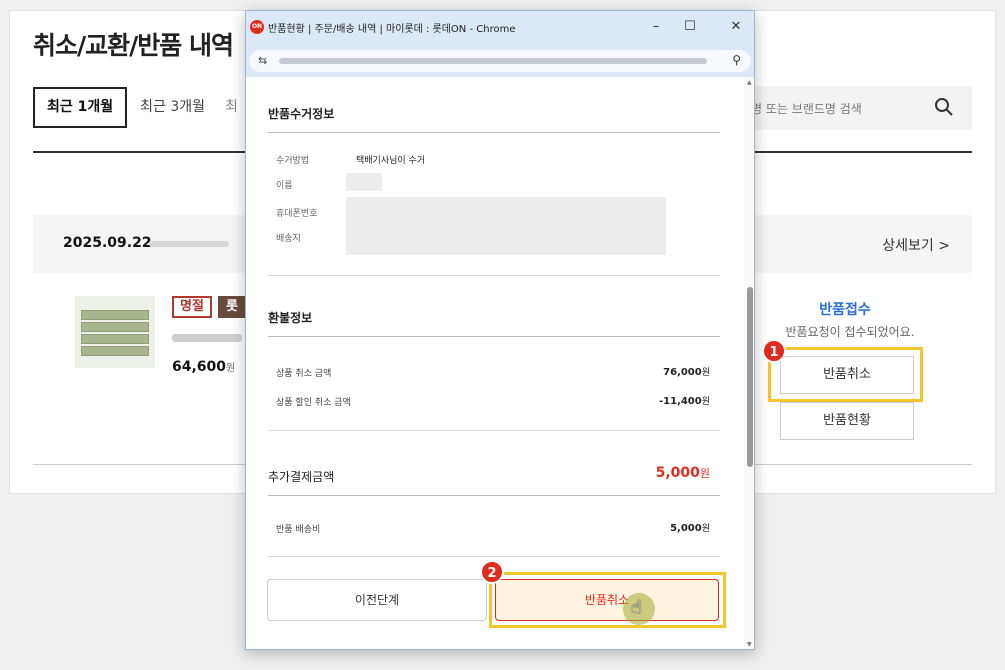 This screenshot has width=1005, height=670. I want to click on address-label: 배송지, so click(288, 239).